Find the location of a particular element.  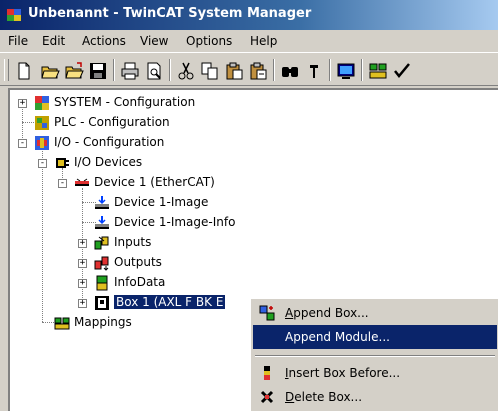

menu-bar: File Edit Actions View Options Help is located at coordinates (249, 41).